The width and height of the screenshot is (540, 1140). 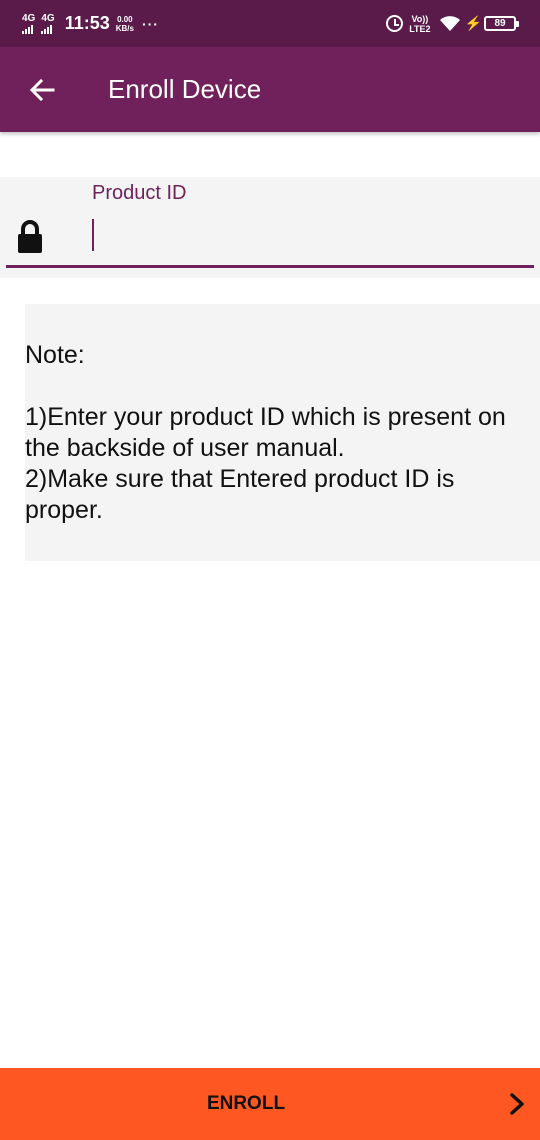 I want to click on alarm-icon, so click(x=395, y=23).